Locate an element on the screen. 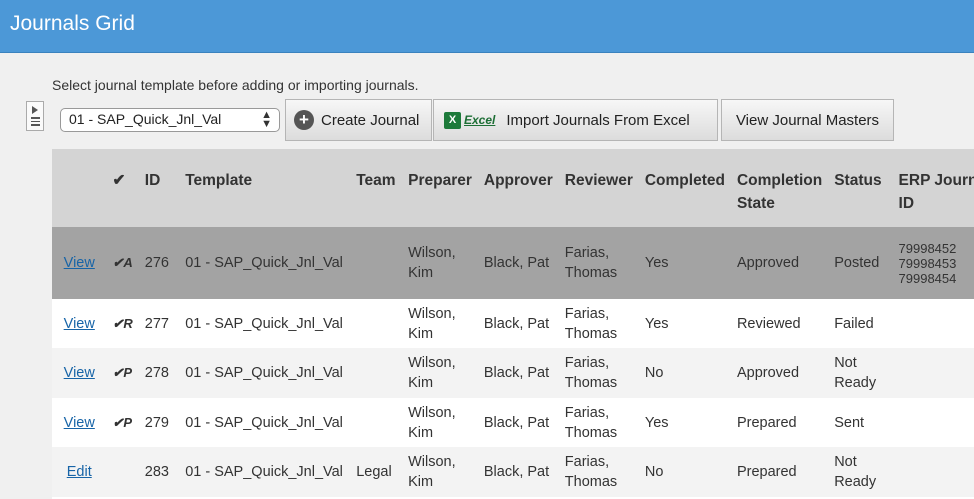 The width and height of the screenshot is (974, 499). signoff-check-icon is located at coordinates (122, 472).